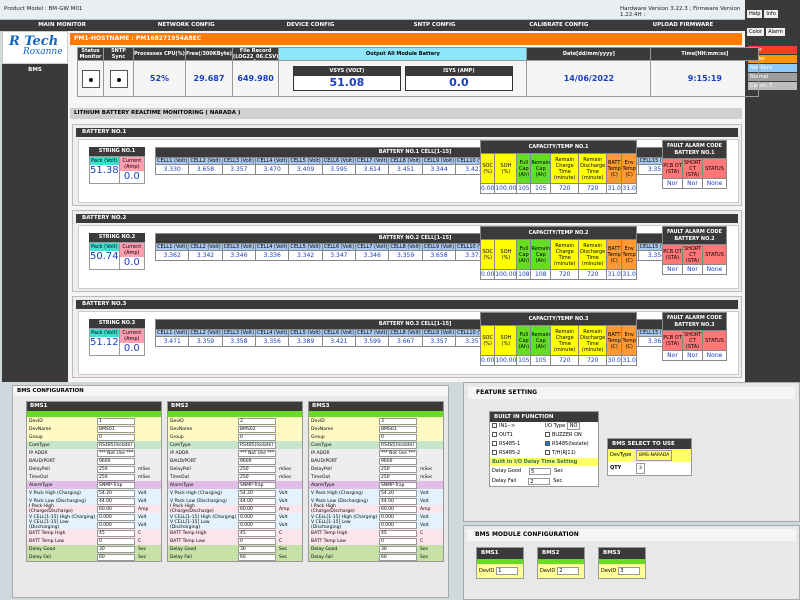 The height and width of the screenshot is (600, 800). What do you see at coordinates (398, 429) in the screenshot?
I see `field-input-devname: BMS03` at bounding box center [398, 429].